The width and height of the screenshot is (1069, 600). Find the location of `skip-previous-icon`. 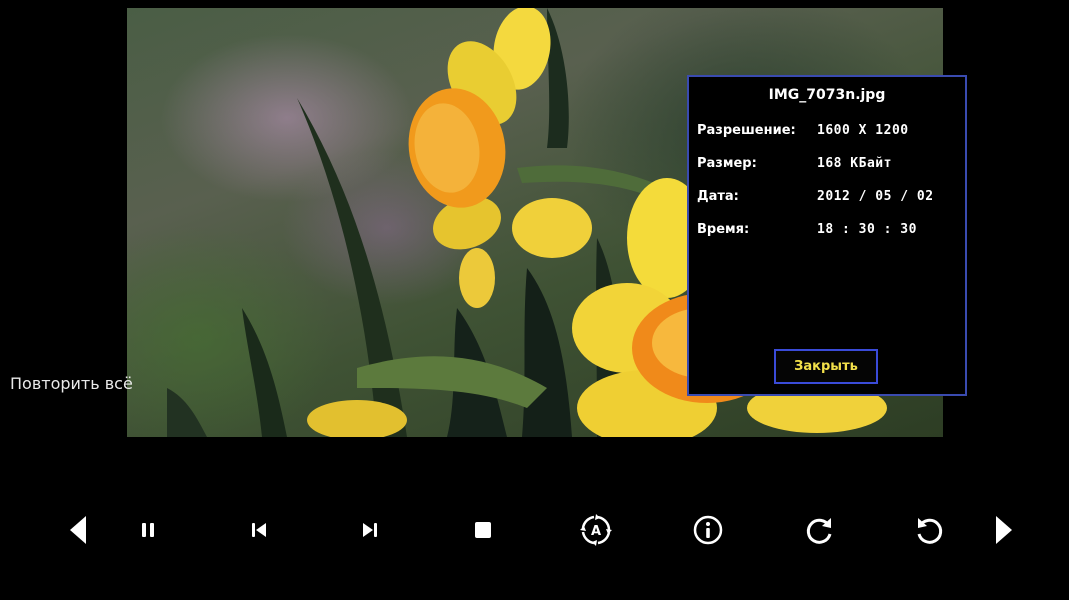

skip-previous-icon is located at coordinates (259, 530).